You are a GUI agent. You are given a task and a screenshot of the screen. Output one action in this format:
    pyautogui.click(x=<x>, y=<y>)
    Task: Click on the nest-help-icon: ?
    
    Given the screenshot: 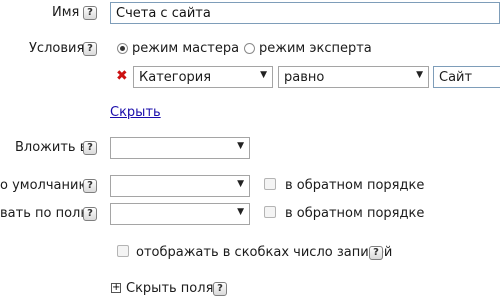 What is the action you would take?
    pyautogui.click(x=90, y=148)
    